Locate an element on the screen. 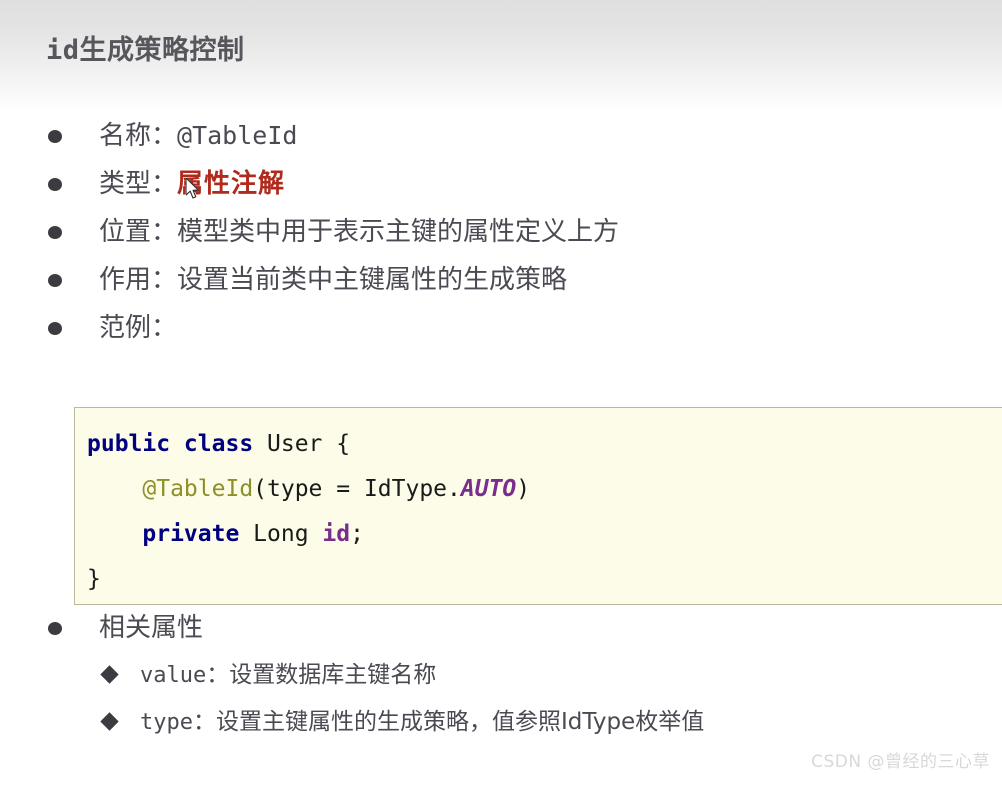 Image resolution: width=1002 pixels, height=790 pixels. sub-section-heading-row: 相关属性 is located at coordinates (501, 628).